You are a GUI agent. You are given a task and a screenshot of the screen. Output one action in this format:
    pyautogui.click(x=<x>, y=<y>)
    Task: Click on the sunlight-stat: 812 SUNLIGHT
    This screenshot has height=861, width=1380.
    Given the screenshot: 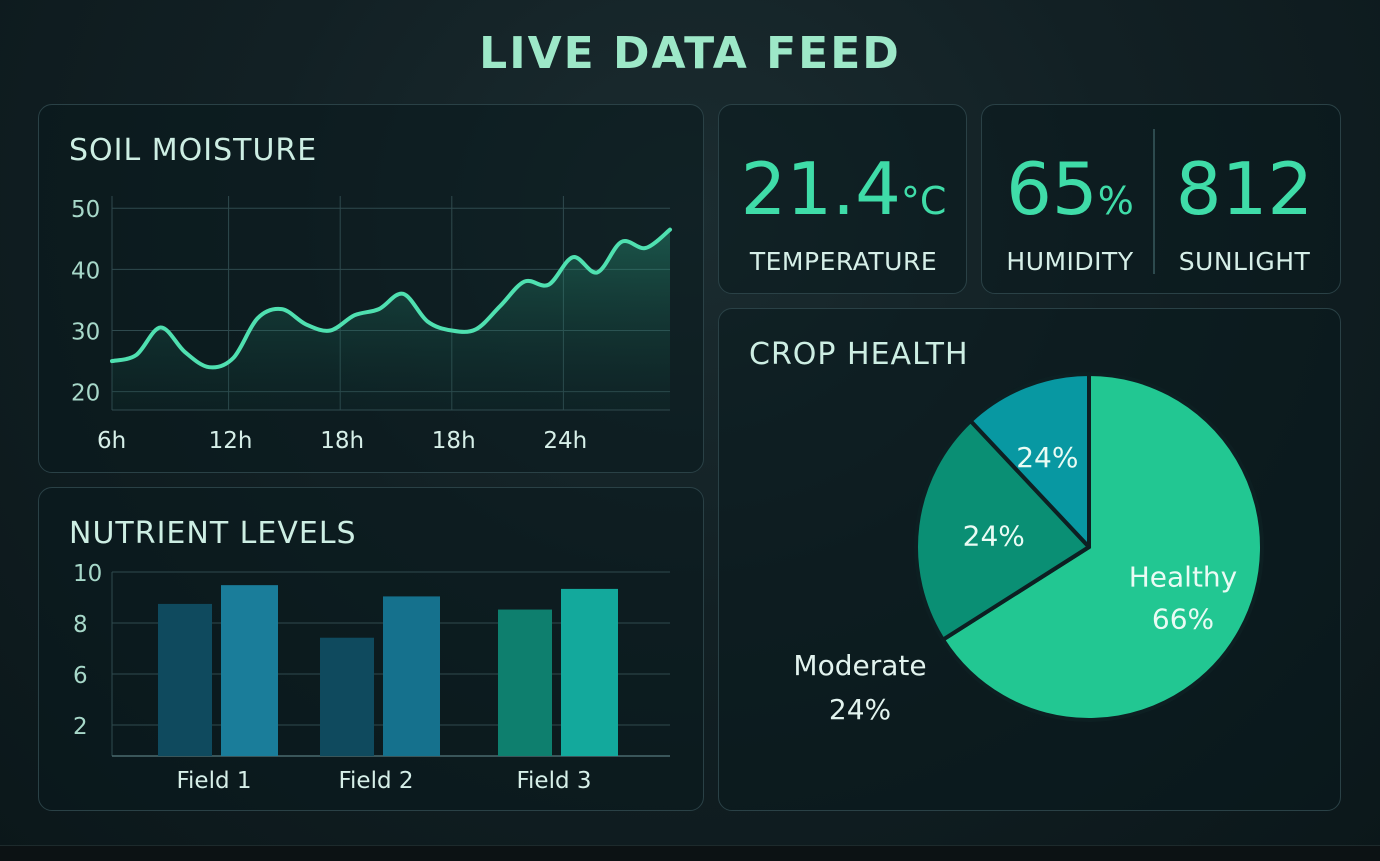 What is the action you would take?
    pyautogui.click(x=1244, y=214)
    